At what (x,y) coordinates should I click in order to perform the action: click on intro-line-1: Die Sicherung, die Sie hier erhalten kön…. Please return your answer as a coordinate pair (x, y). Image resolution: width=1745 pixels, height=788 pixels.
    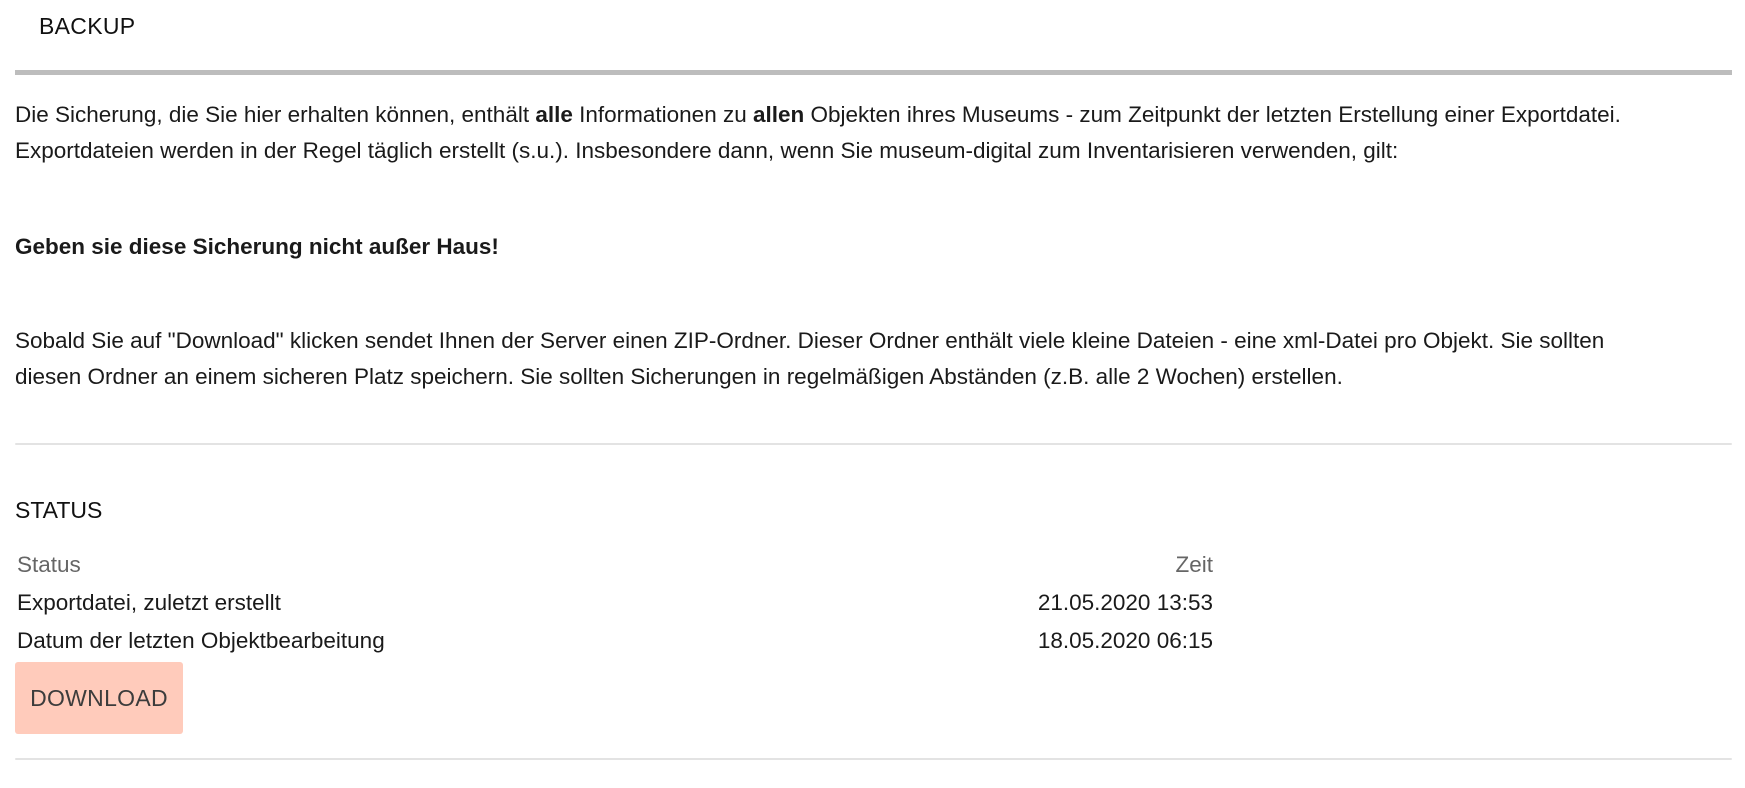
    Looking at the image, I should click on (873, 115).